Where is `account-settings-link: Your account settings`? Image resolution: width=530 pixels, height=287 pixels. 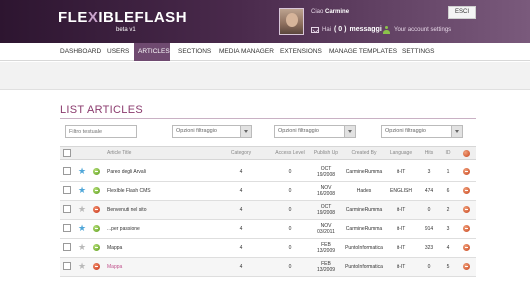
account-settings-link: Your account settings is located at coordinates (417, 30).